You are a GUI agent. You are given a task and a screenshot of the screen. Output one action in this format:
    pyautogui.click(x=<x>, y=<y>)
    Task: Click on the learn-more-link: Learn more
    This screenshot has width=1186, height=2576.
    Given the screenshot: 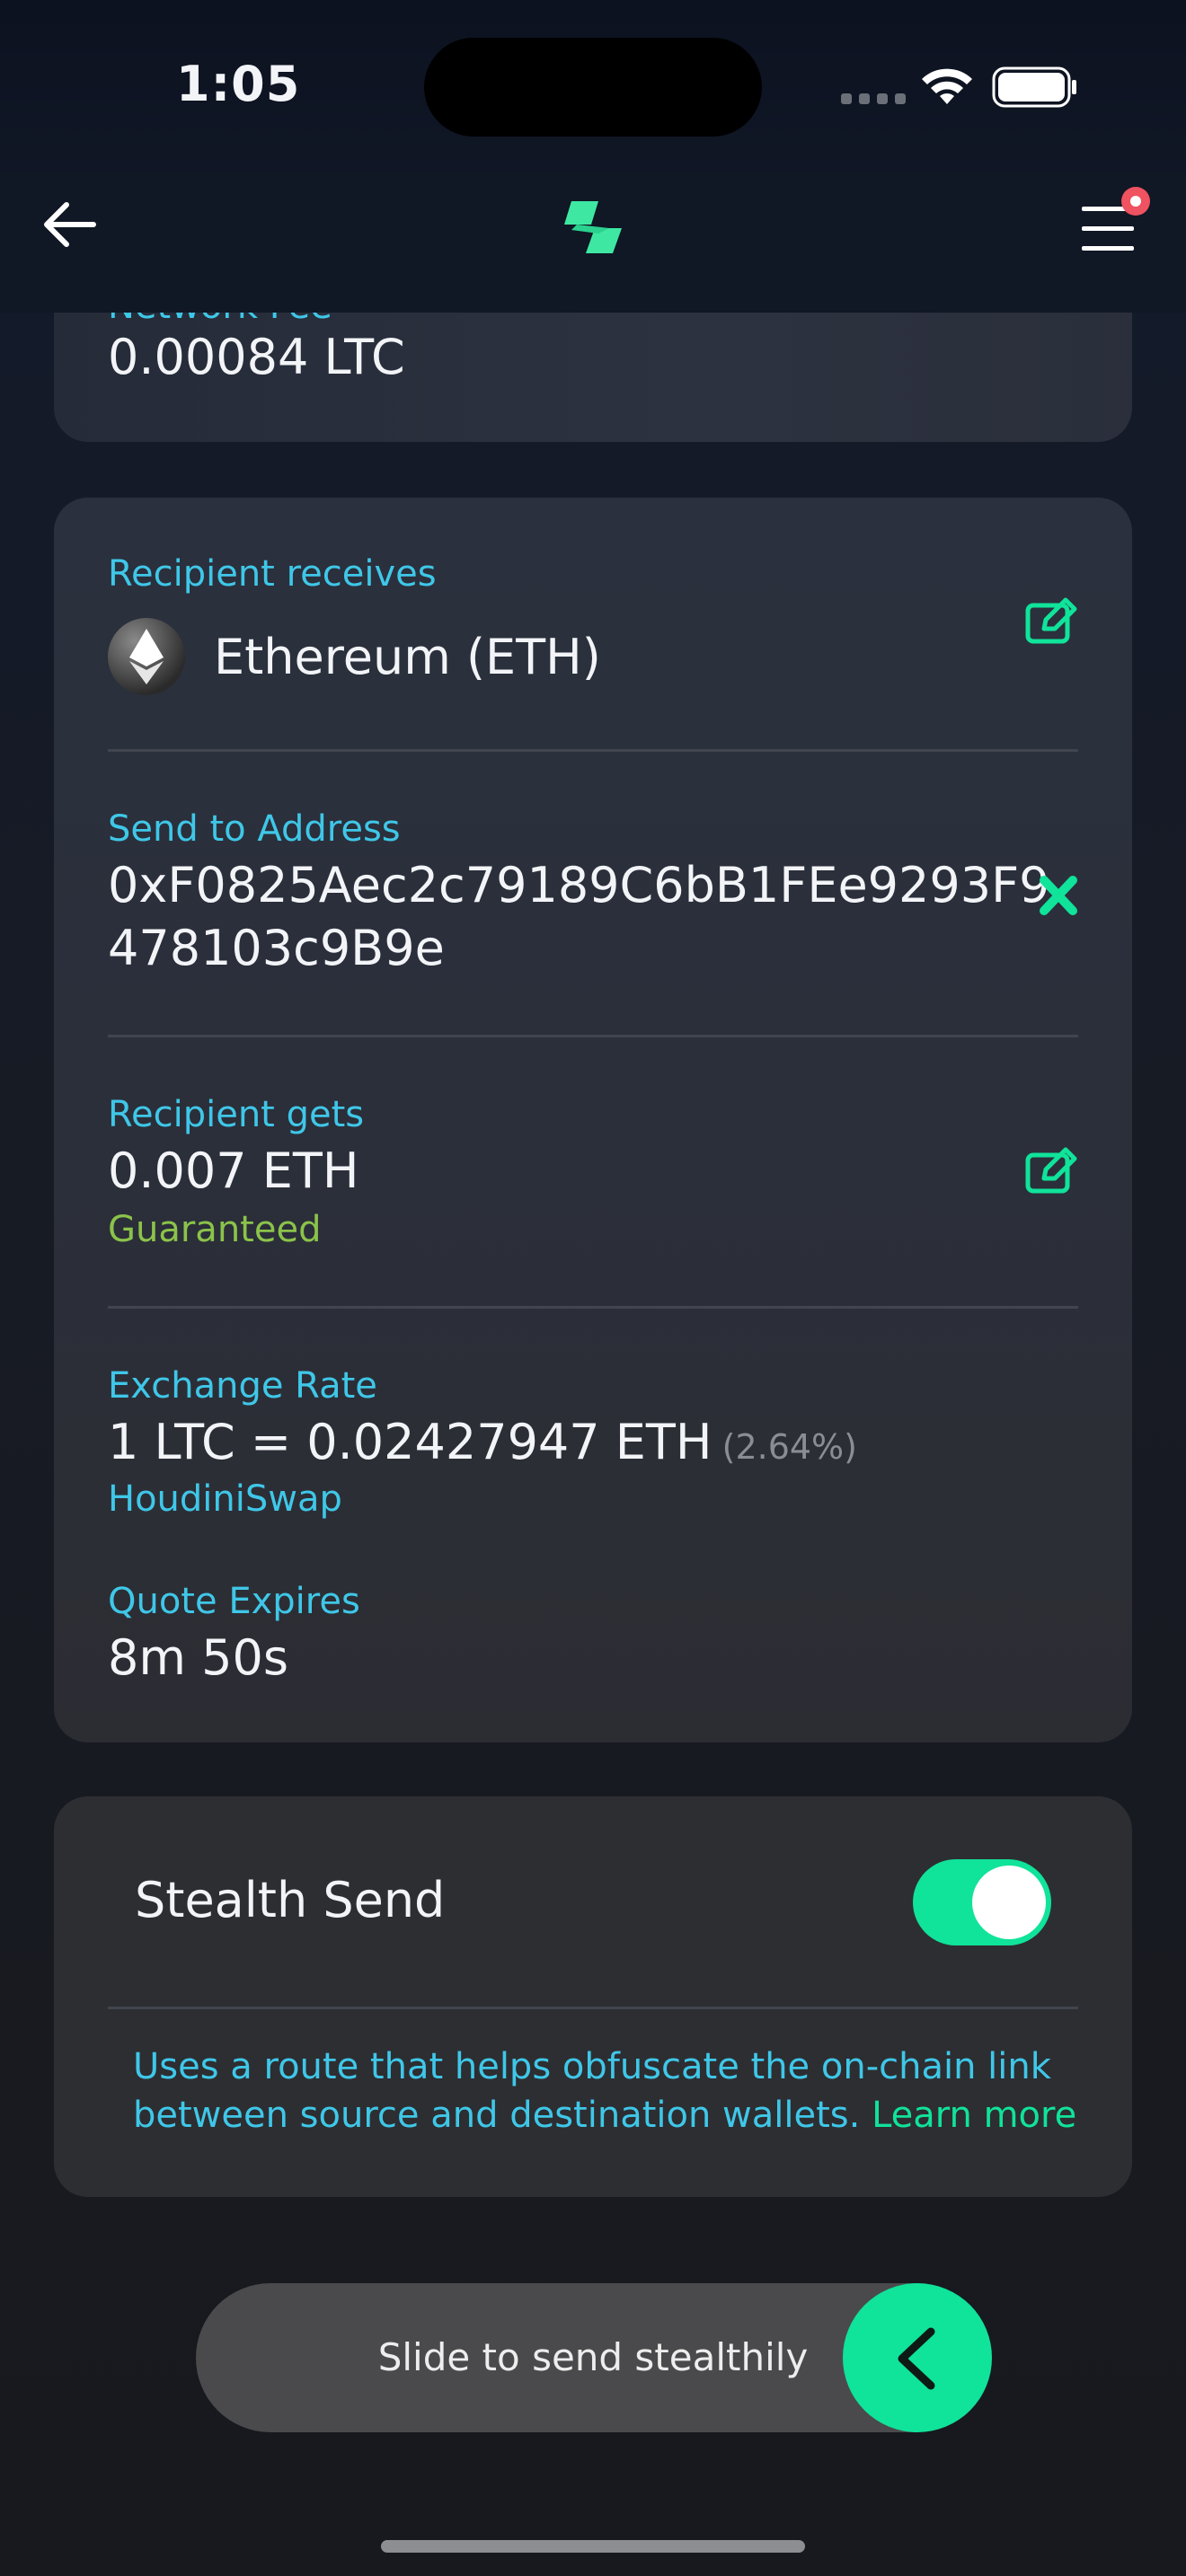 What is the action you would take?
    pyautogui.click(x=974, y=2115)
    